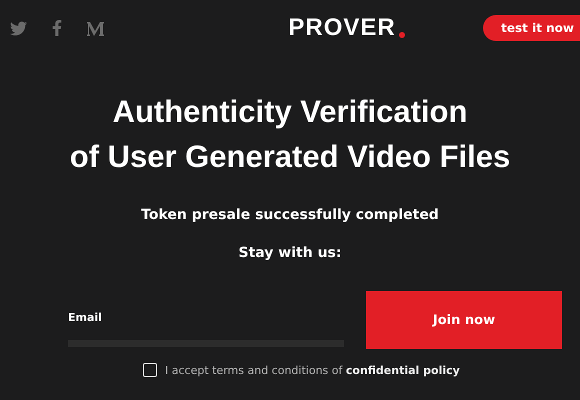 This screenshot has width=580, height=400. What do you see at coordinates (290, 215) in the screenshot?
I see `subtitle: Token presale successfully completed` at bounding box center [290, 215].